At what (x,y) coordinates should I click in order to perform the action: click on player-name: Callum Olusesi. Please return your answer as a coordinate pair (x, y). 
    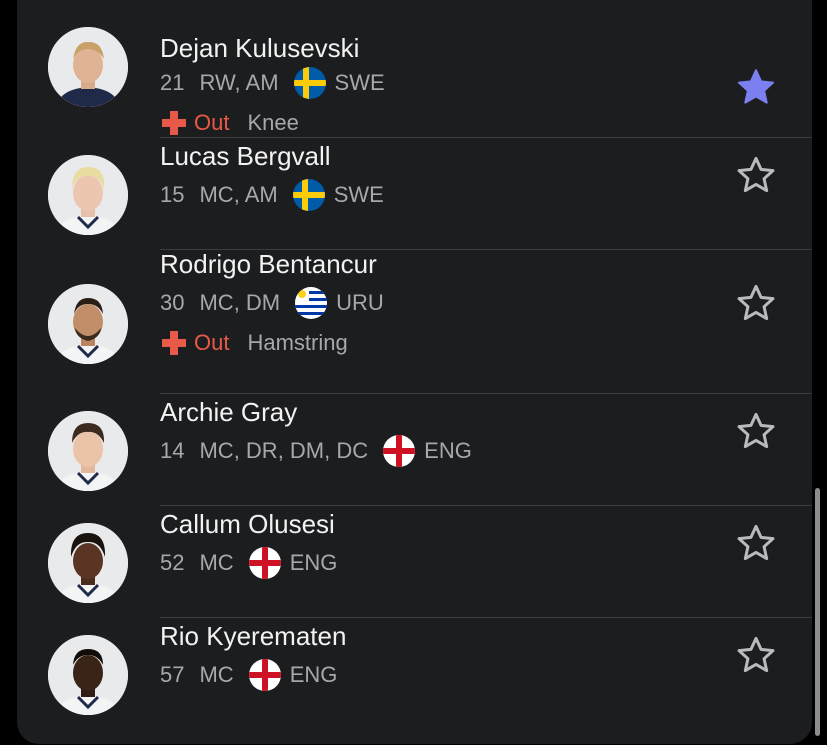
    Looking at the image, I should click on (247, 524).